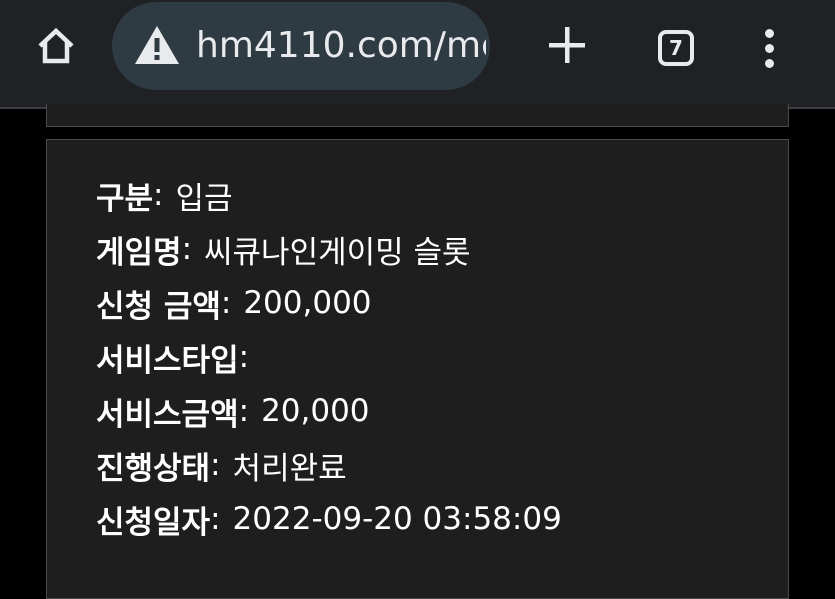 The width and height of the screenshot is (835, 599). I want to click on previous-card, so click(417, 115).